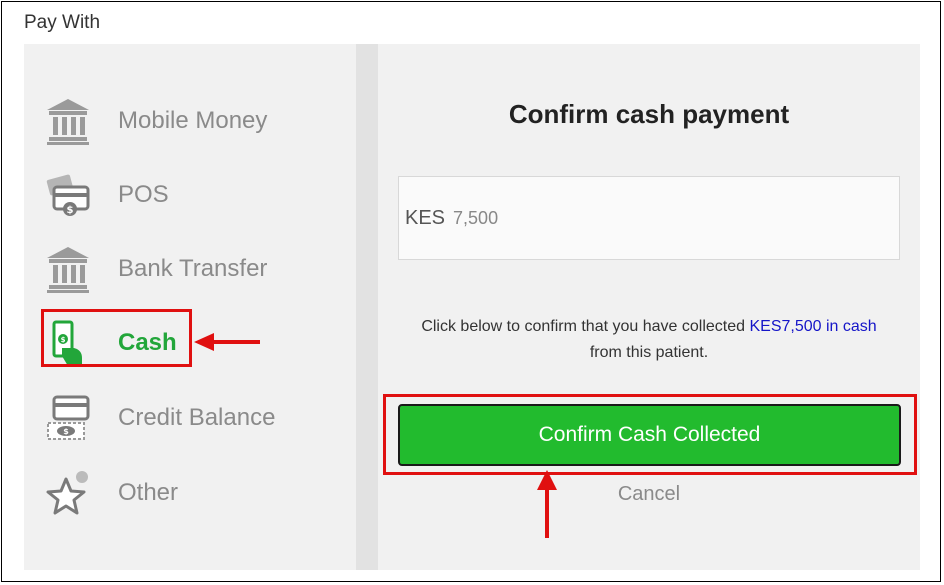  Describe the element at coordinates (547, 504) in the screenshot. I see `annotation-arrow-up-icon` at that location.